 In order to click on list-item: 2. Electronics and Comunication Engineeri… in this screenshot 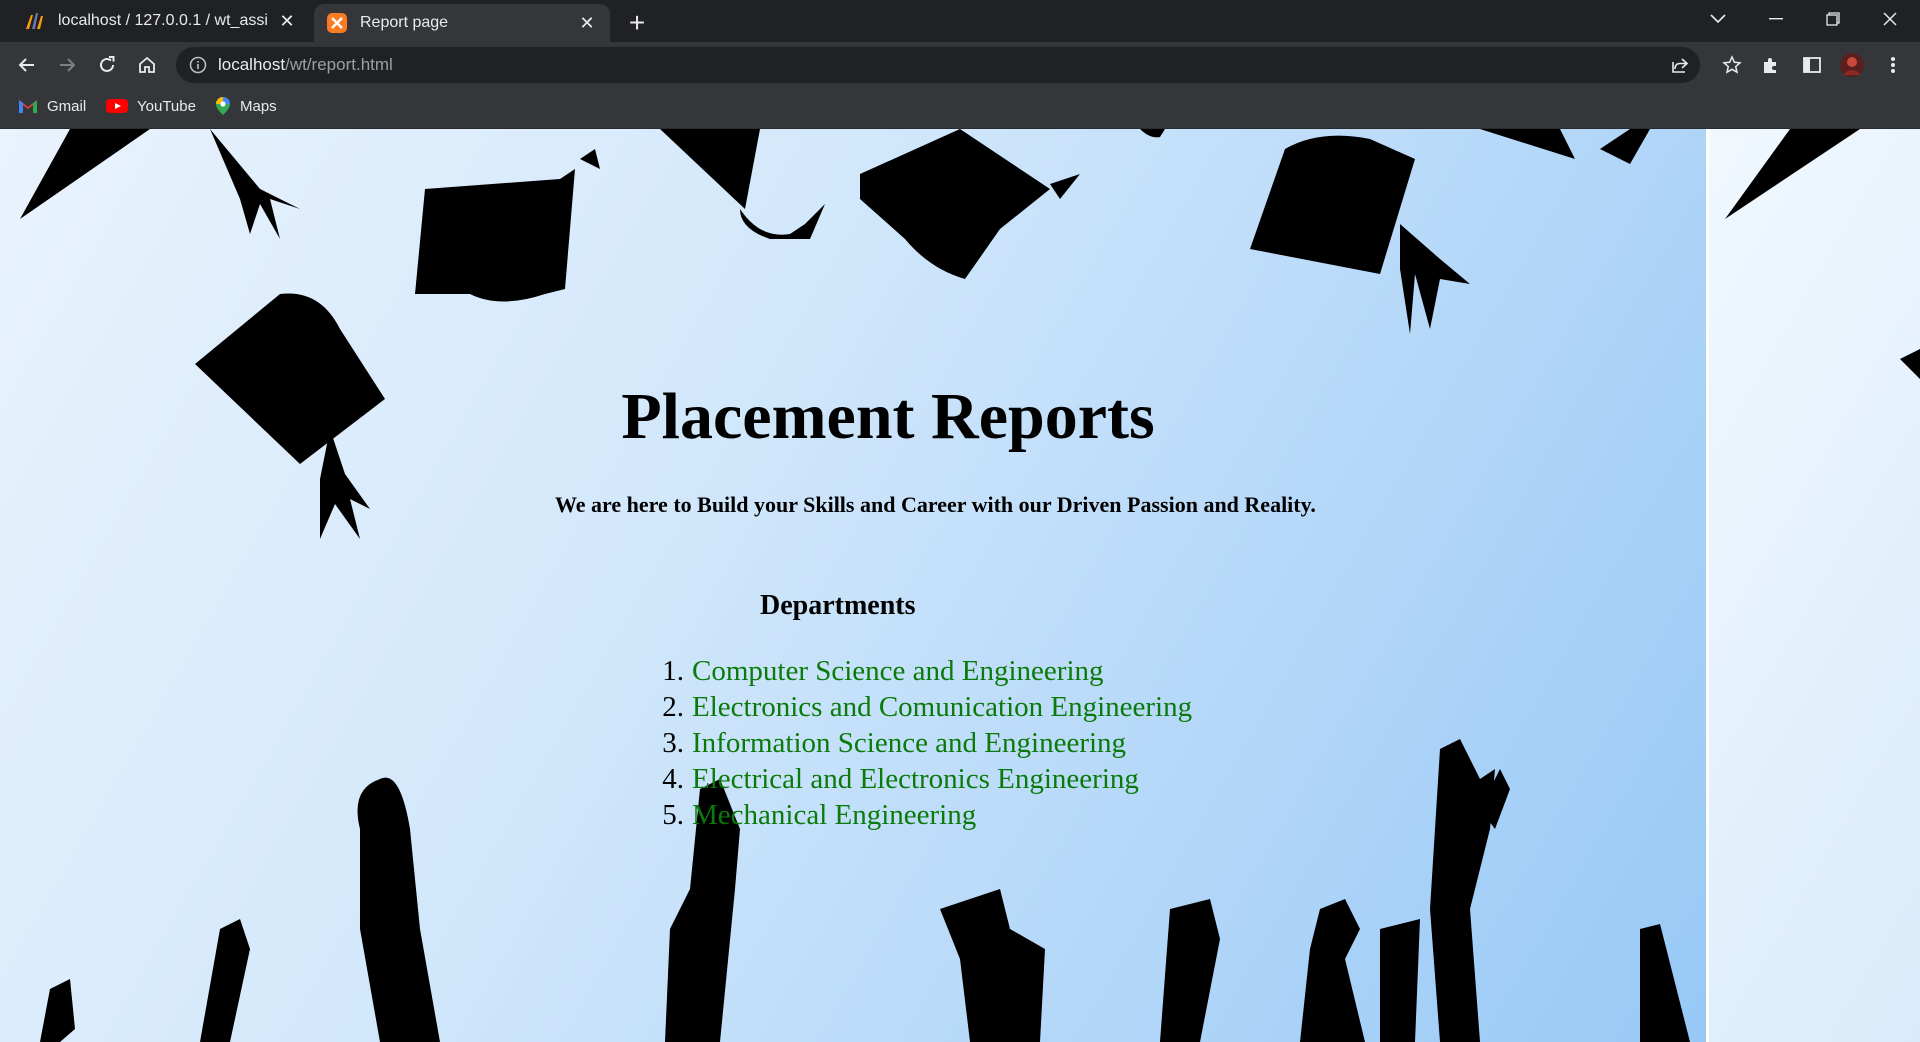, I will do `click(913, 707)`.